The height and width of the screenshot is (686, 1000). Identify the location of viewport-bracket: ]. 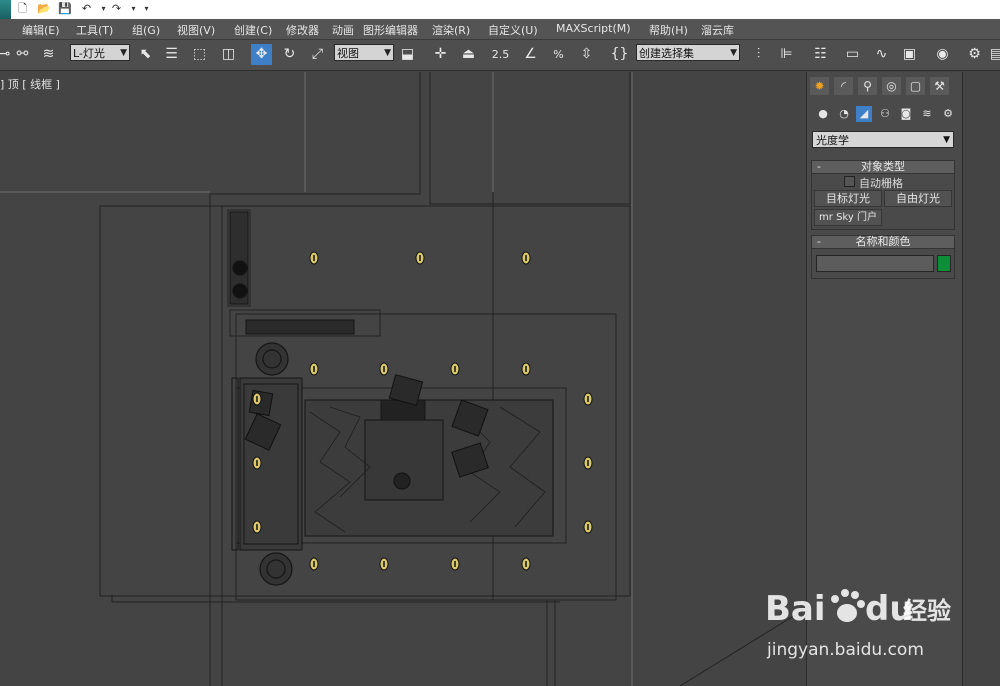
(57, 84).